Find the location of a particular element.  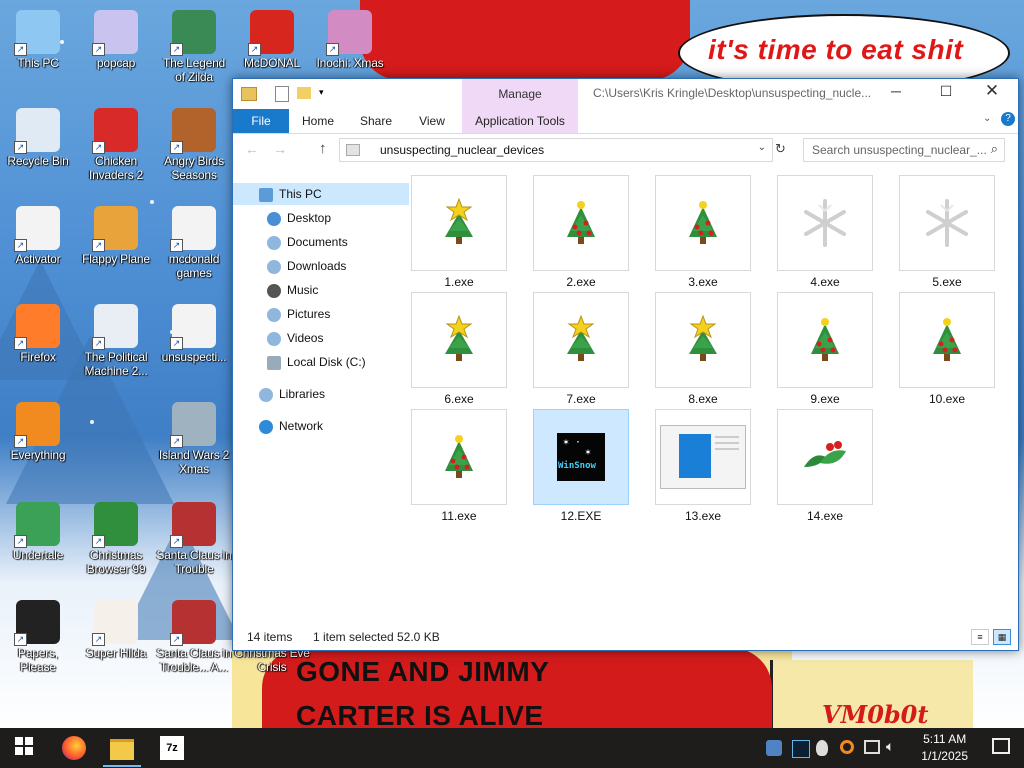

file-item: 7.exe is located at coordinates (581, 349).